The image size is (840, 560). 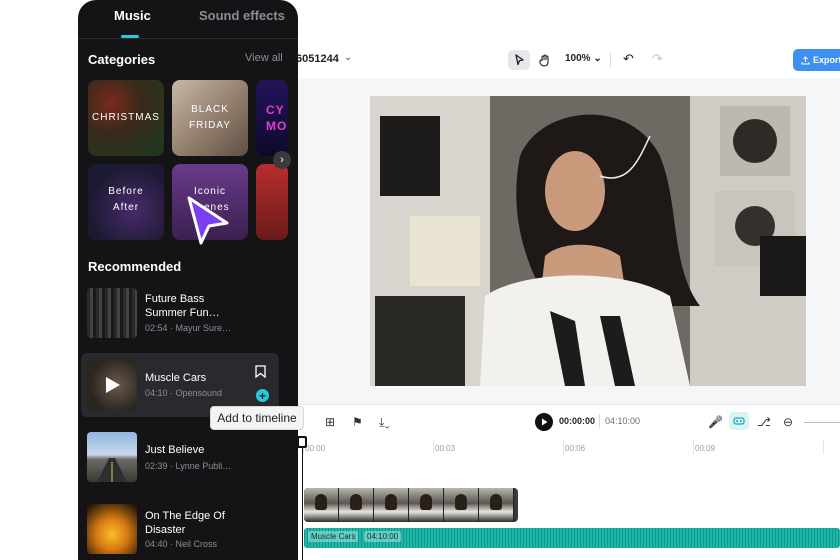 I want to click on zoom-value: 100%, so click(x=578, y=58).